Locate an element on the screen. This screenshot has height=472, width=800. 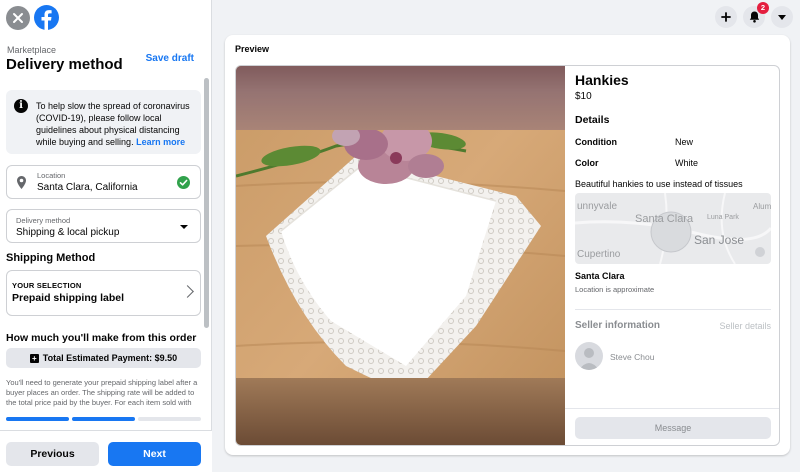
total-payment-button: + Total Estimated Payment: $9.50 is located at coordinates (103, 358).